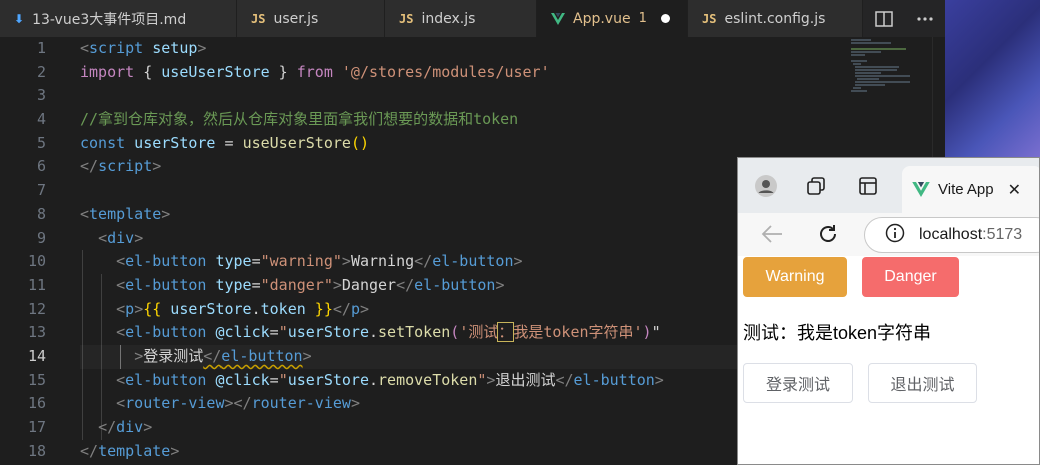  Describe the element at coordinates (36, 427) in the screenshot. I see `line-number: 17` at that location.